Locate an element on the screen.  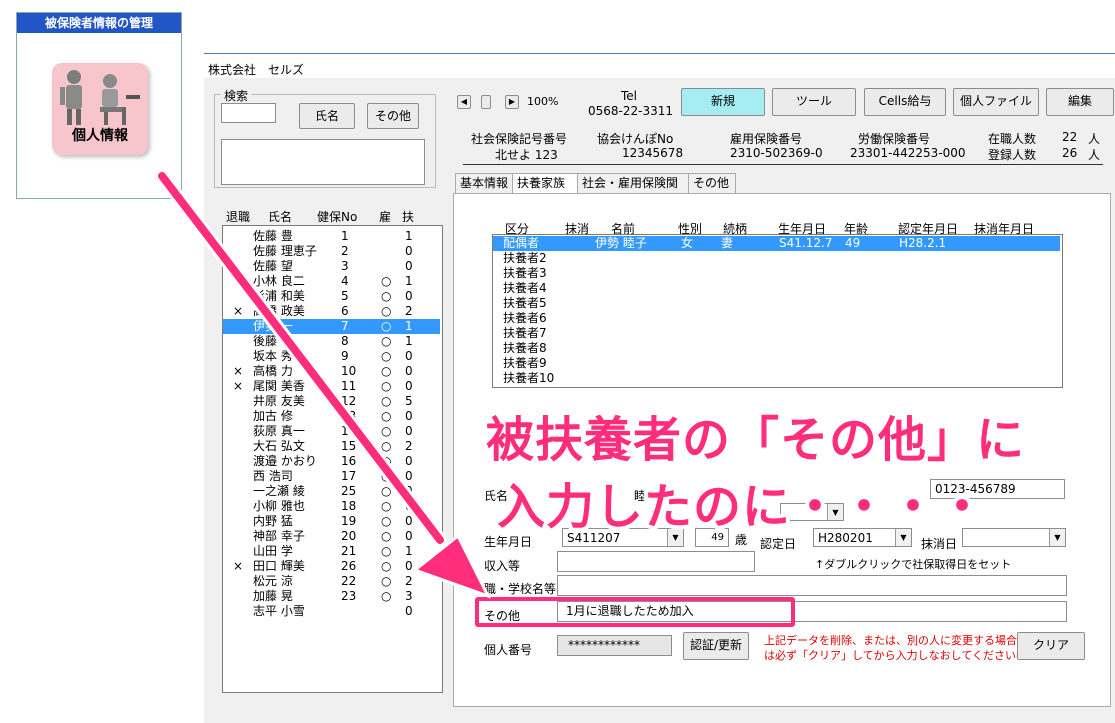
annotation-line-1: 被扶養者の「その他」に is located at coordinates (755, 440).